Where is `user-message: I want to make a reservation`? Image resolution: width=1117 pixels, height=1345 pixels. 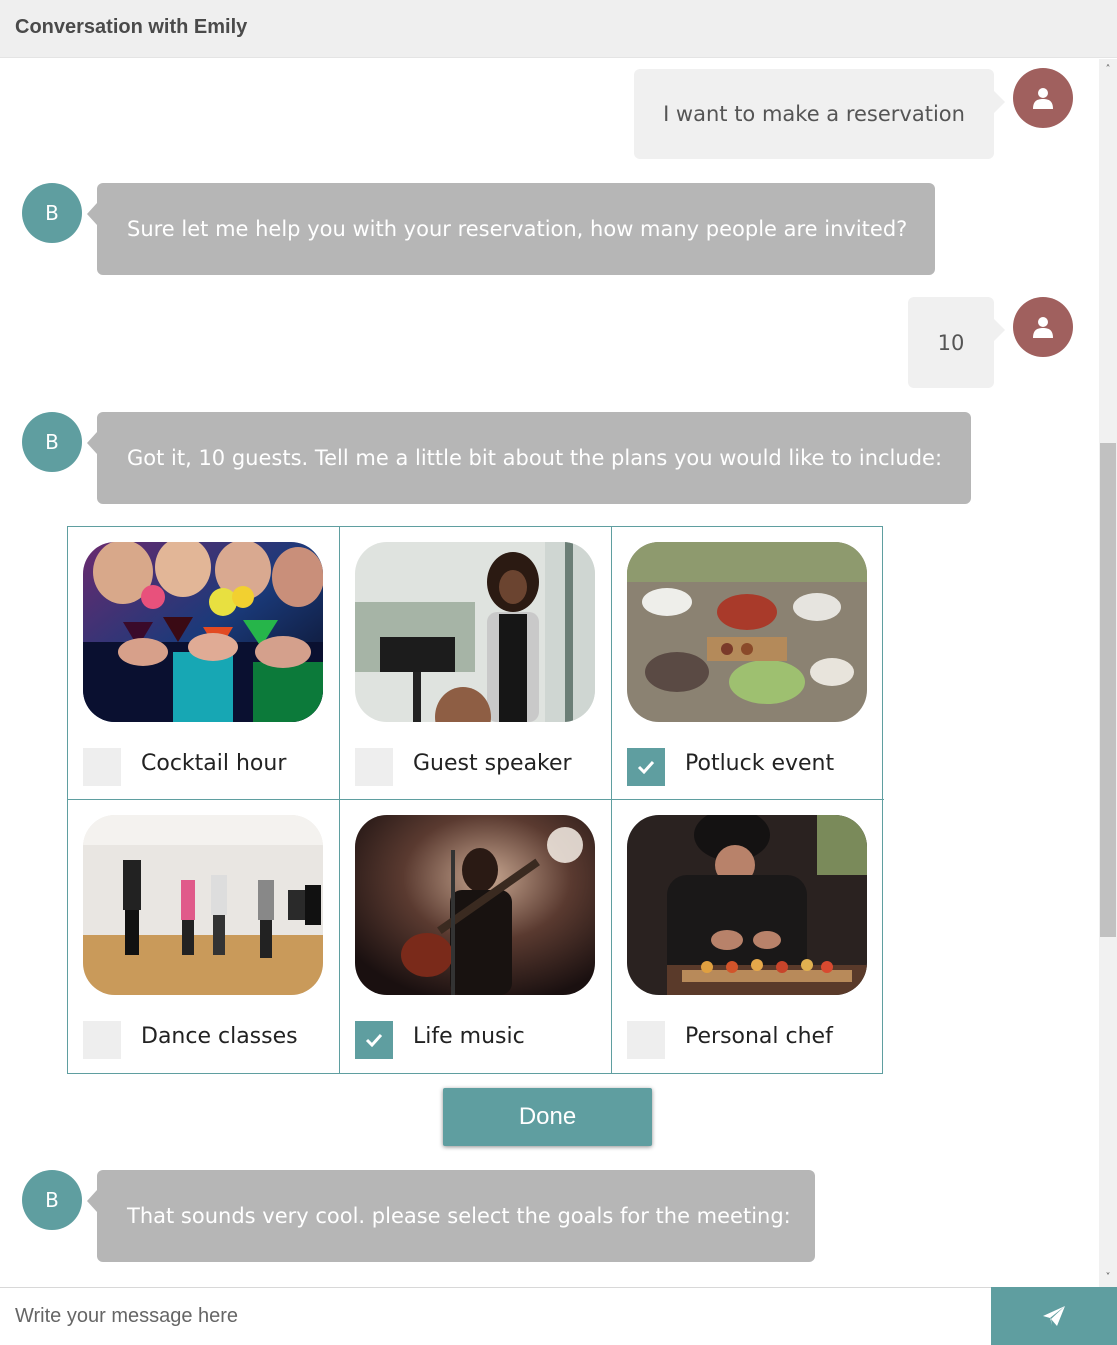
user-message: I want to make a reservation is located at coordinates (819, 114).